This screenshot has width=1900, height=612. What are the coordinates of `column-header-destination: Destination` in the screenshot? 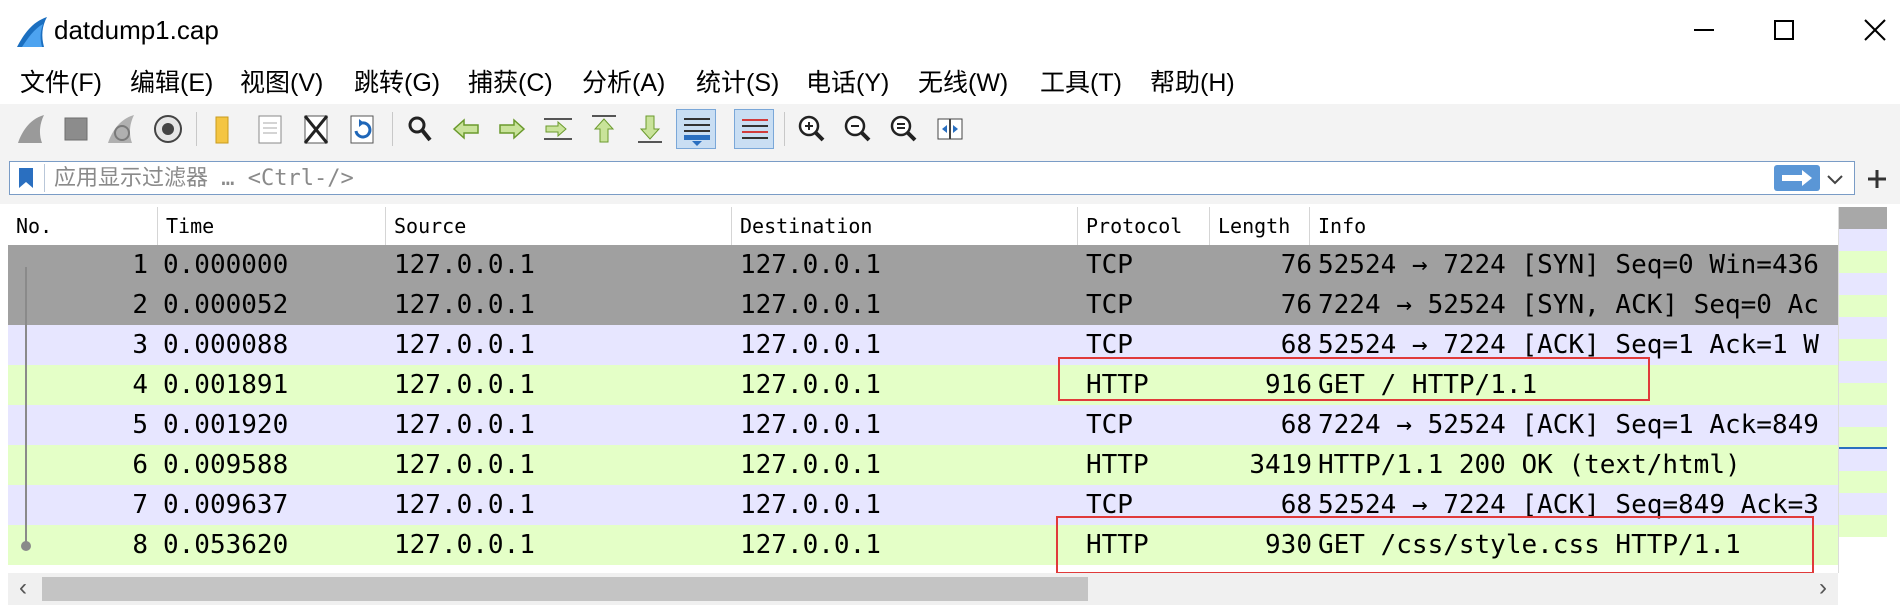 It's located at (905, 226).